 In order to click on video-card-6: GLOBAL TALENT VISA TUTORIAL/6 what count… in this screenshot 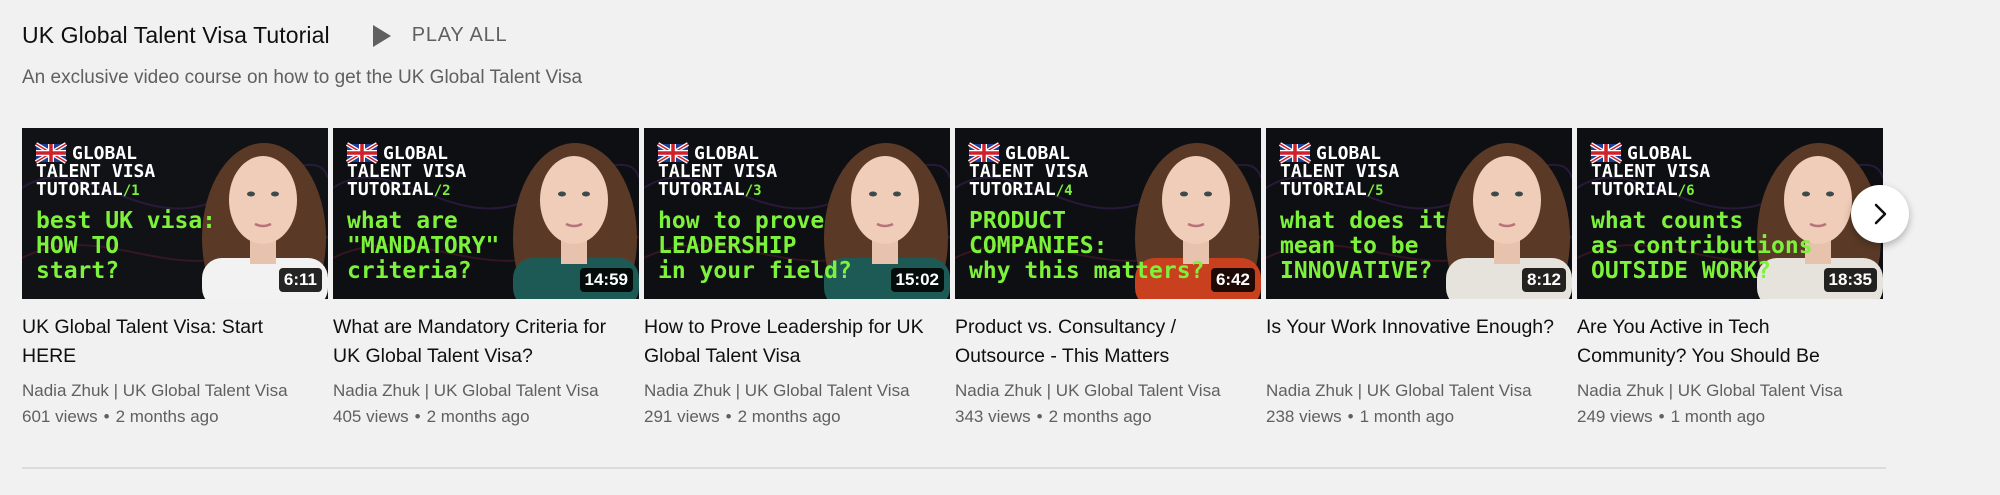, I will do `click(1730, 277)`.